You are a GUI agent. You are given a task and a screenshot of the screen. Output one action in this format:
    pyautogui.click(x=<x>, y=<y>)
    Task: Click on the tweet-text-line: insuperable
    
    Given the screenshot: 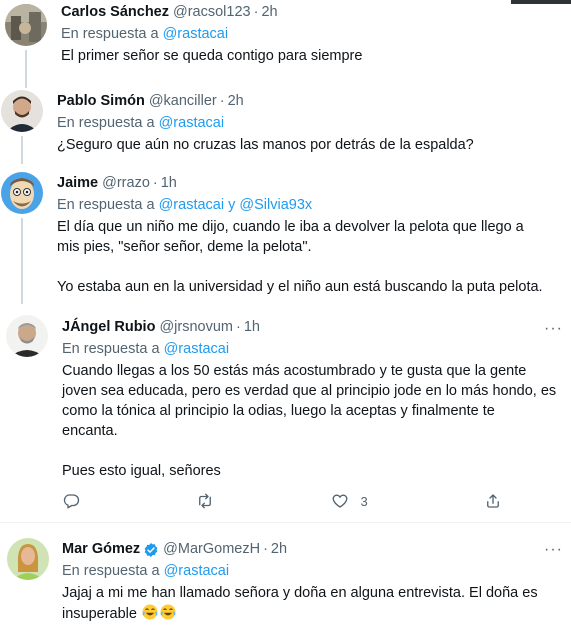 What is the action you would take?
    pyautogui.click(x=99, y=614)
    